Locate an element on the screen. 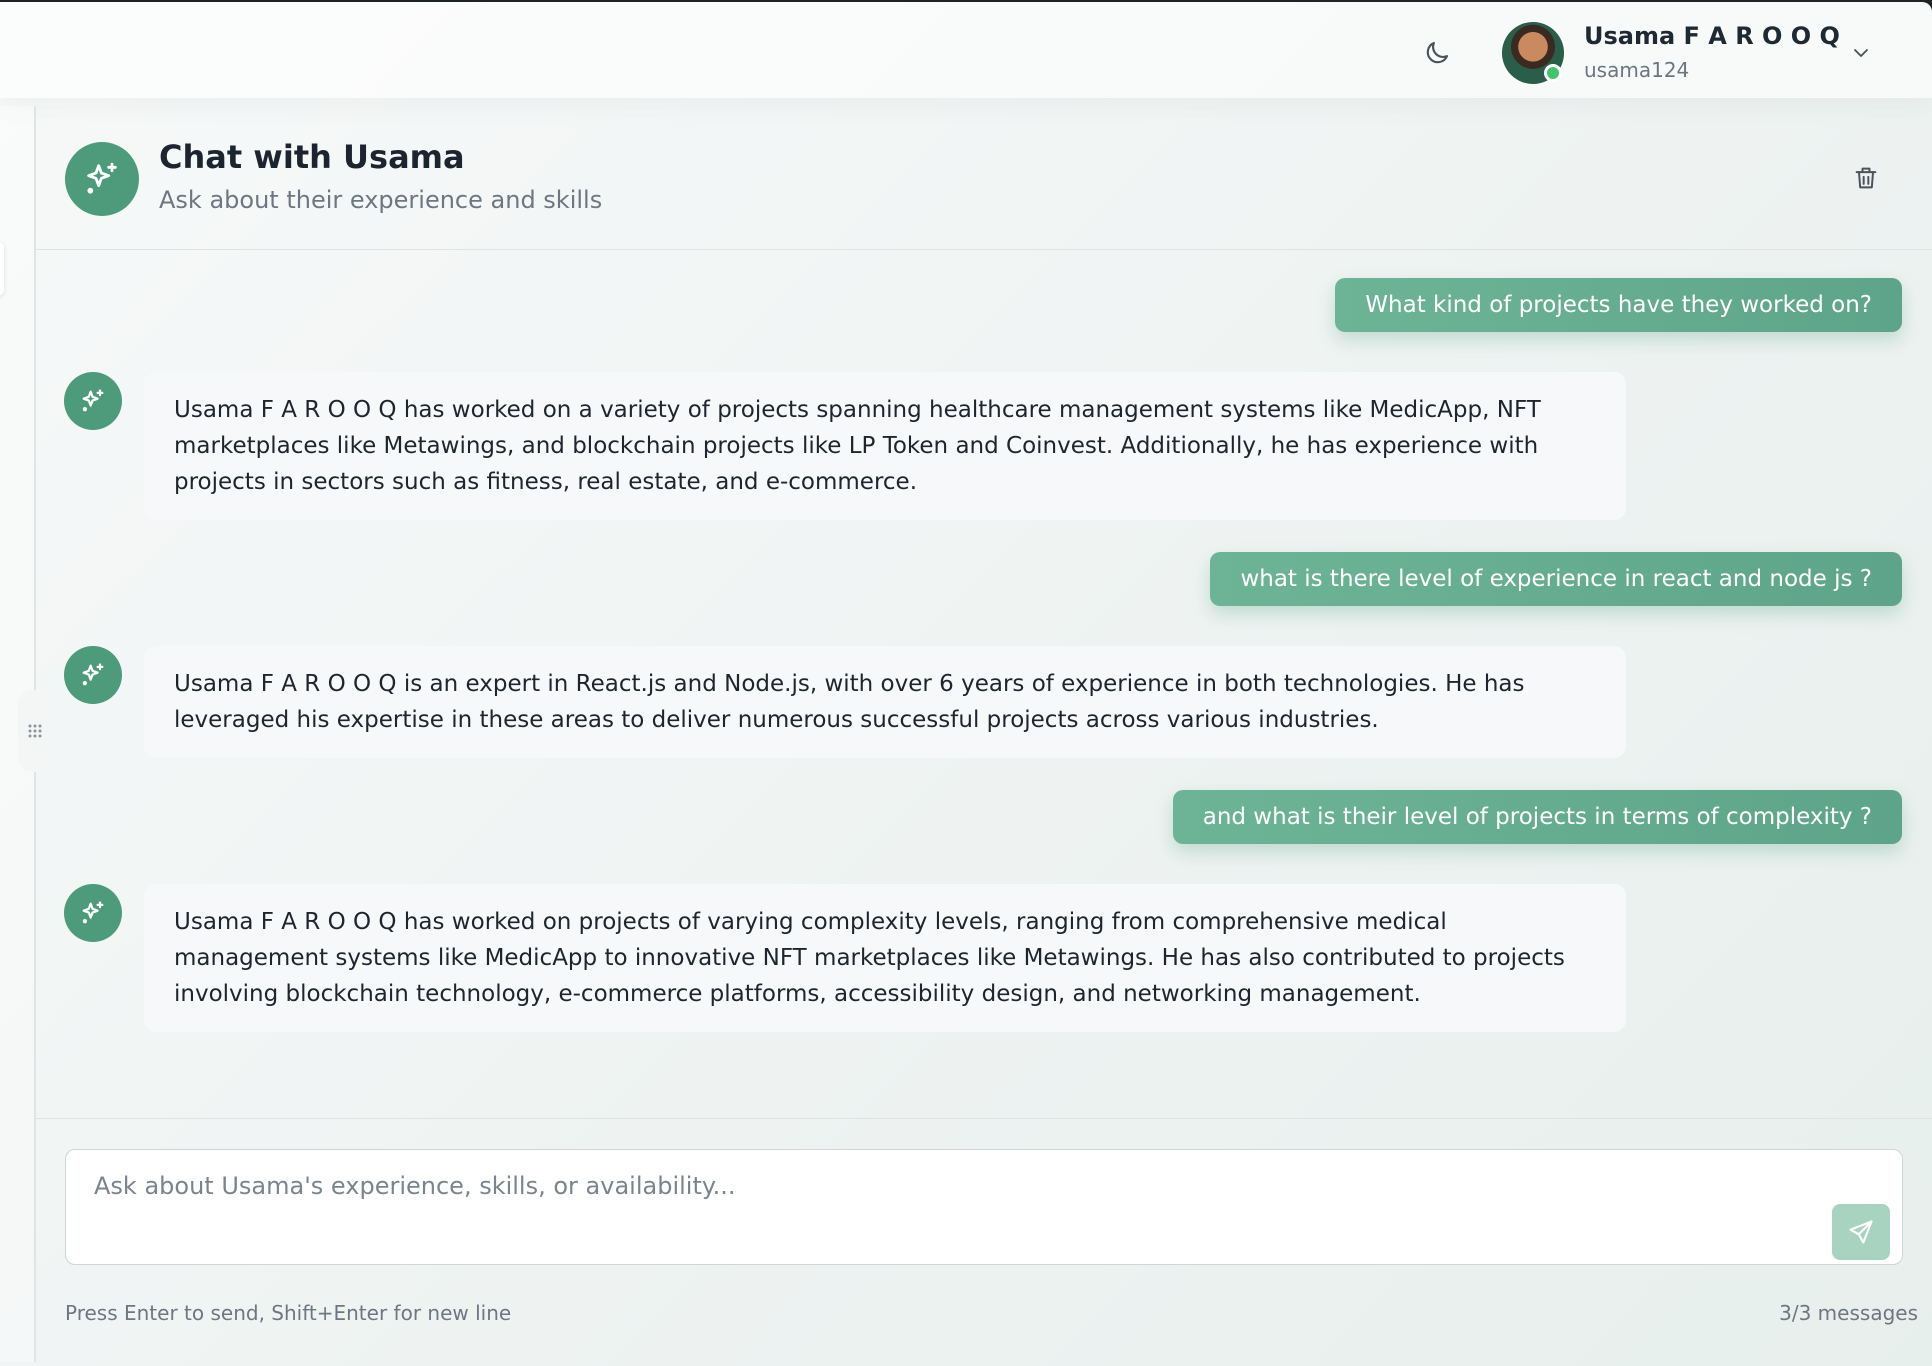 The height and width of the screenshot is (1366, 1932). trash-icon is located at coordinates (1866, 178).